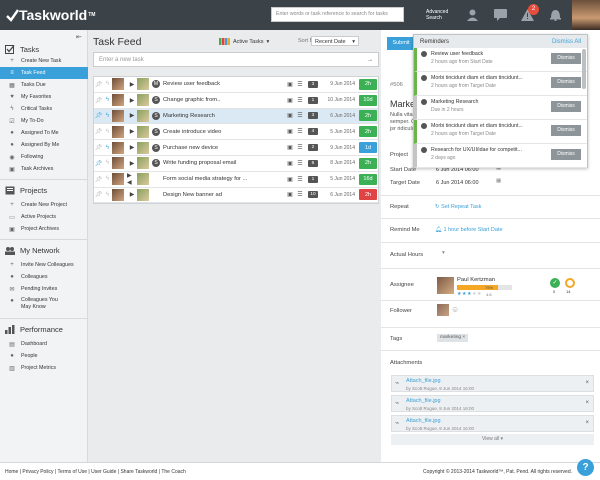 Image resolution: width=600 pixels, height=480 pixels. I want to click on calendar-icon: ▦, so click(498, 181).